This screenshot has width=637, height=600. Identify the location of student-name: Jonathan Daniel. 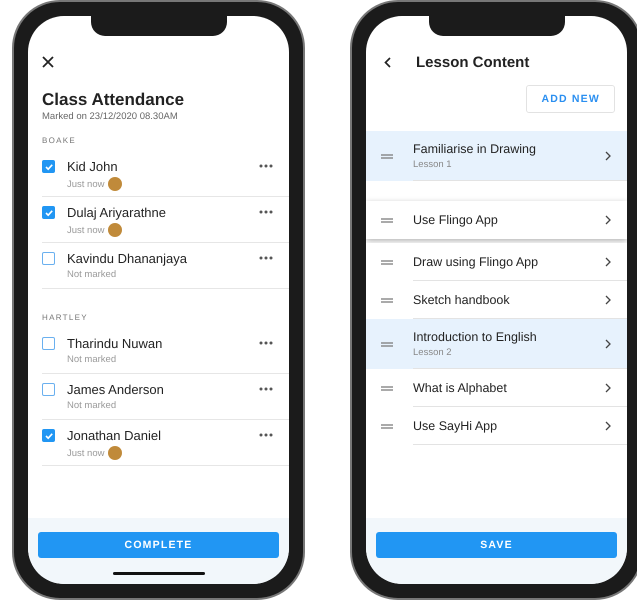
(114, 435).